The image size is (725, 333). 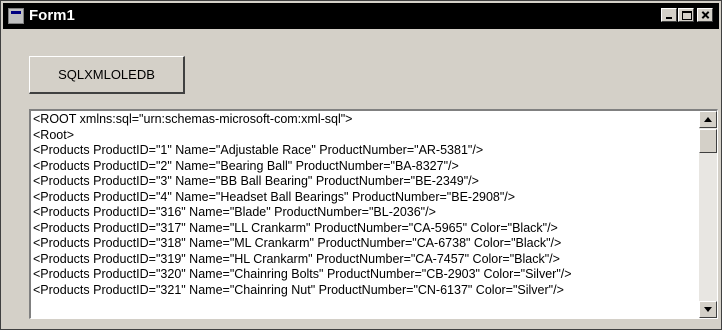 What do you see at coordinates (708, 214) in the screenshot?
I see `vertical-scrollbar` at bounding box center [708, 214].